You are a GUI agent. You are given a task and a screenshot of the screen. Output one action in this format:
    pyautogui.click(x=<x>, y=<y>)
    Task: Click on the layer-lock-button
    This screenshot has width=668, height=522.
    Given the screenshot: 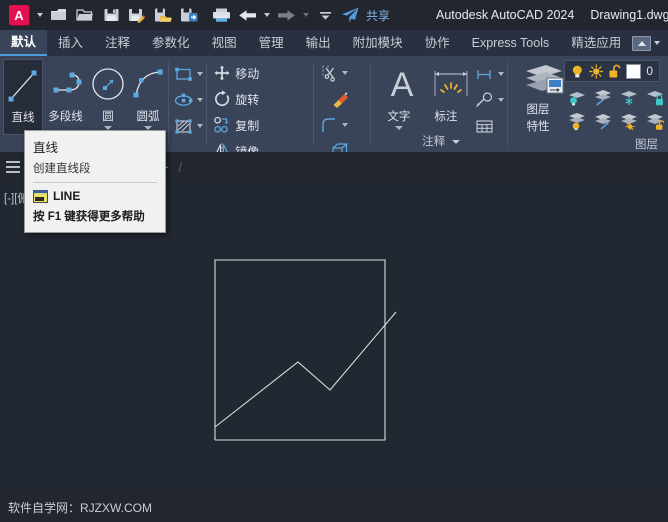 What is the action you would take?
    pyautogui.click(x=655, y=97)
    